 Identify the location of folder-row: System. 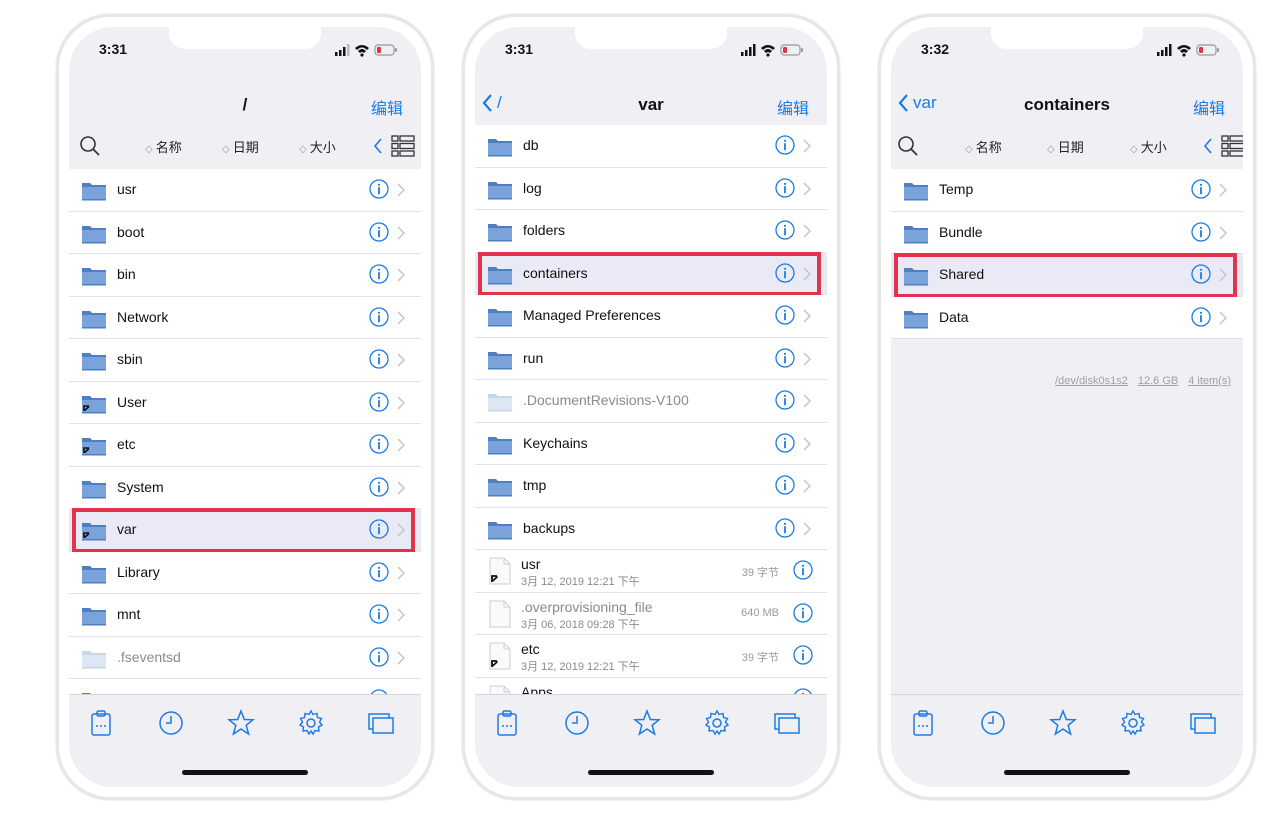
(245, 487).